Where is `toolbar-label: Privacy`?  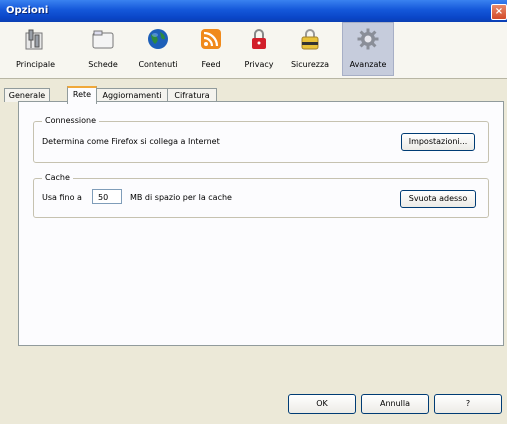 toolbar-label: Privacy is located at coordinates (259, 64).